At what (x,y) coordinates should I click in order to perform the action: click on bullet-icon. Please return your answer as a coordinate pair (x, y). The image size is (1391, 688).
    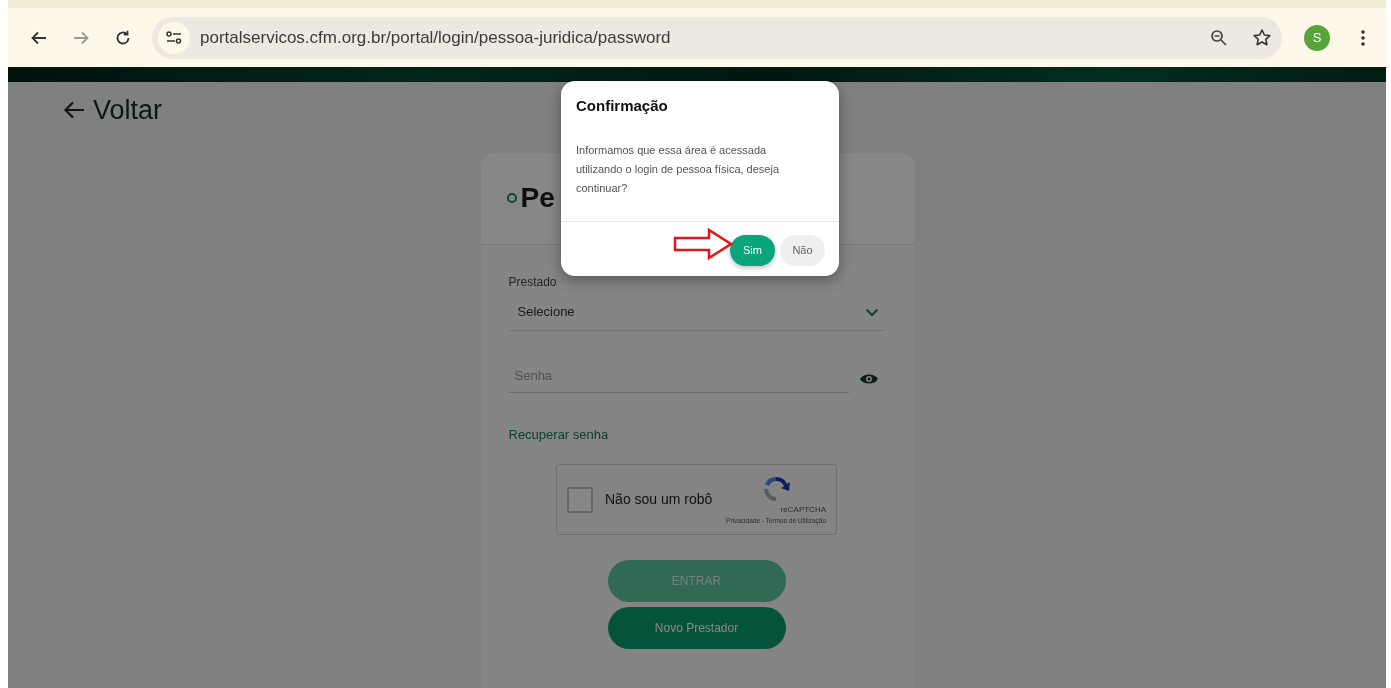
    Looking at the image, I should click on (511, 198).